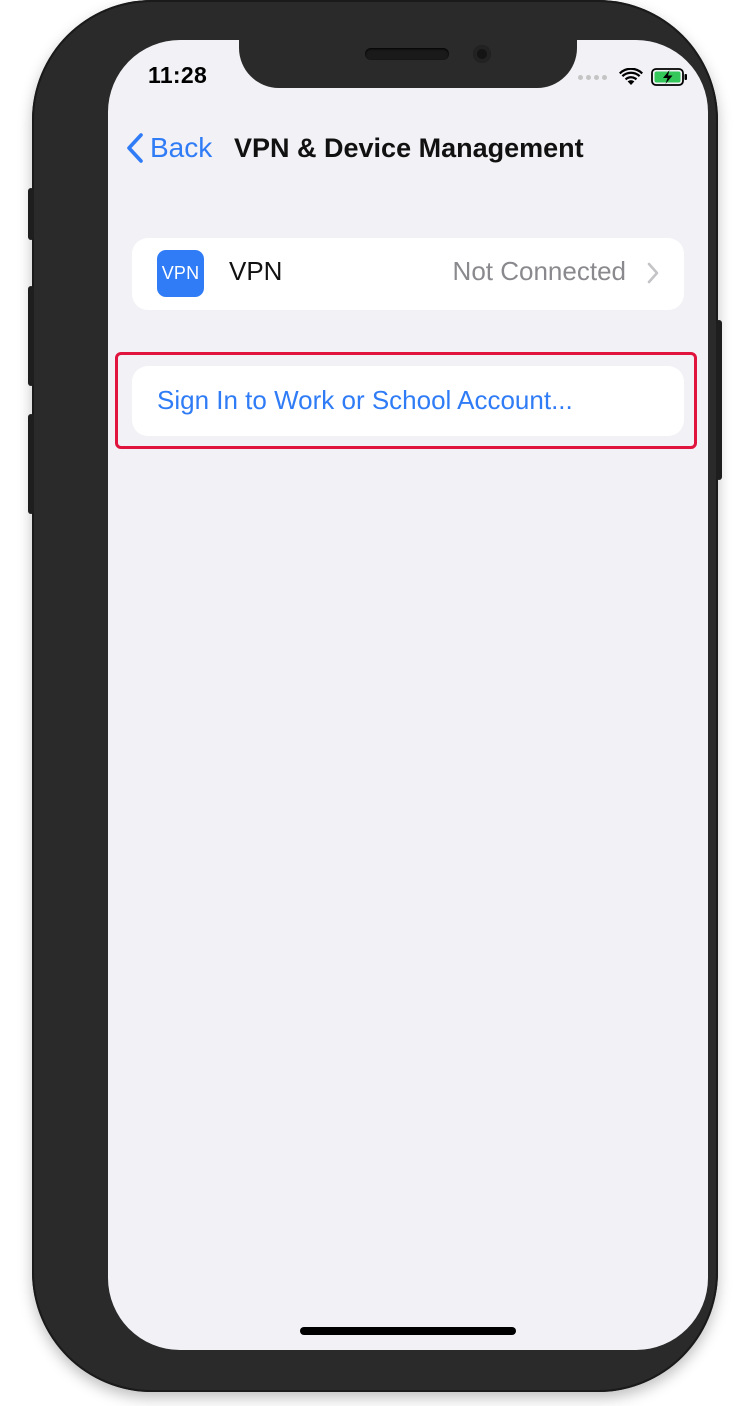 The image size is (750, 1406). What do you see at coordinates (180, 273) in the screenshot?
I see `vpn-icon: VPN` at bounding box center [180, 273].